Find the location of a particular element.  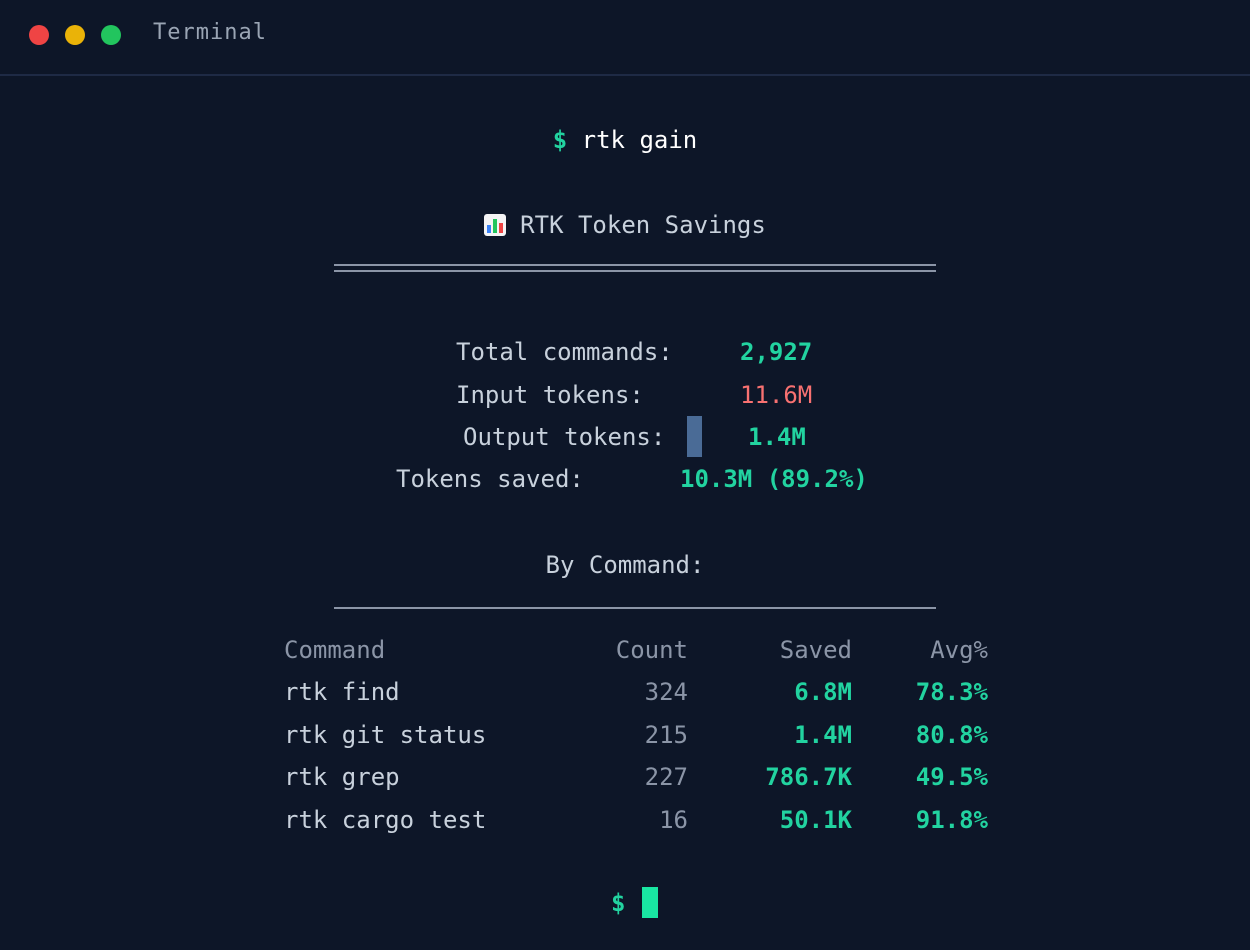

terminal-input-cursor is located at coordinates (650, 902).